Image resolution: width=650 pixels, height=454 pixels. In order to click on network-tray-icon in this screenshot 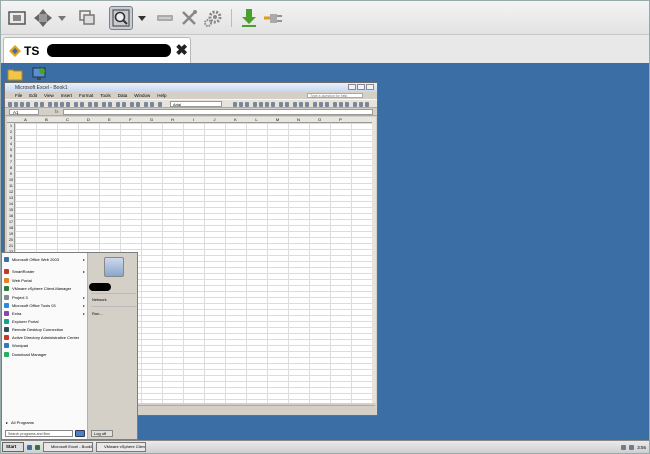, I will do `click(624, 447)`.